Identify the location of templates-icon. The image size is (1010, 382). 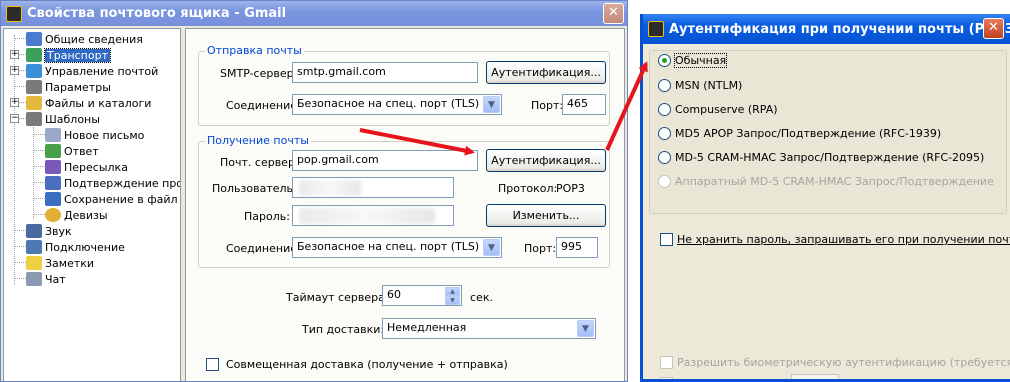
(34, 119).